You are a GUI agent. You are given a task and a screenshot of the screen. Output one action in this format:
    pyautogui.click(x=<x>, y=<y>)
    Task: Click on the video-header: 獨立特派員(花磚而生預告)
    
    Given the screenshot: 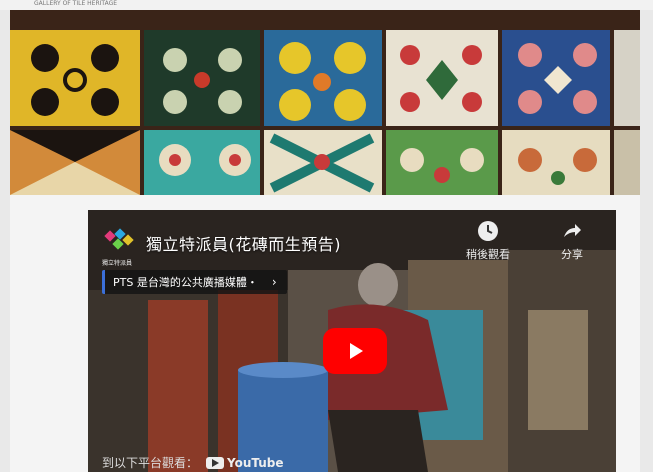 What is the action you would take?
    pyautogui.click(x=221, y=243)
    